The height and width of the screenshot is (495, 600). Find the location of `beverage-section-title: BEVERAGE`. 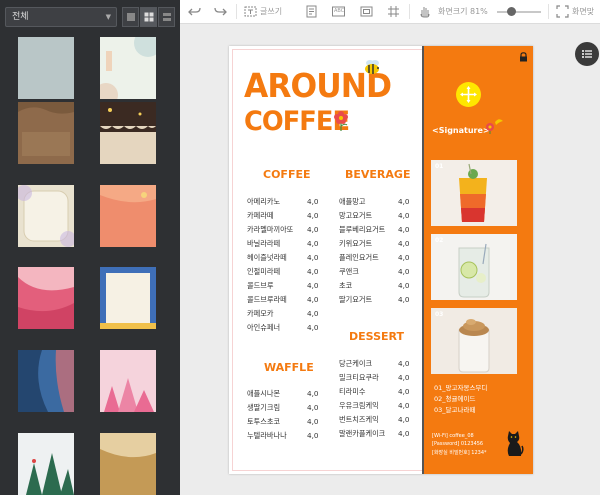

beverage-section-title: BEVERAGE is located at coordinates (378, 174).